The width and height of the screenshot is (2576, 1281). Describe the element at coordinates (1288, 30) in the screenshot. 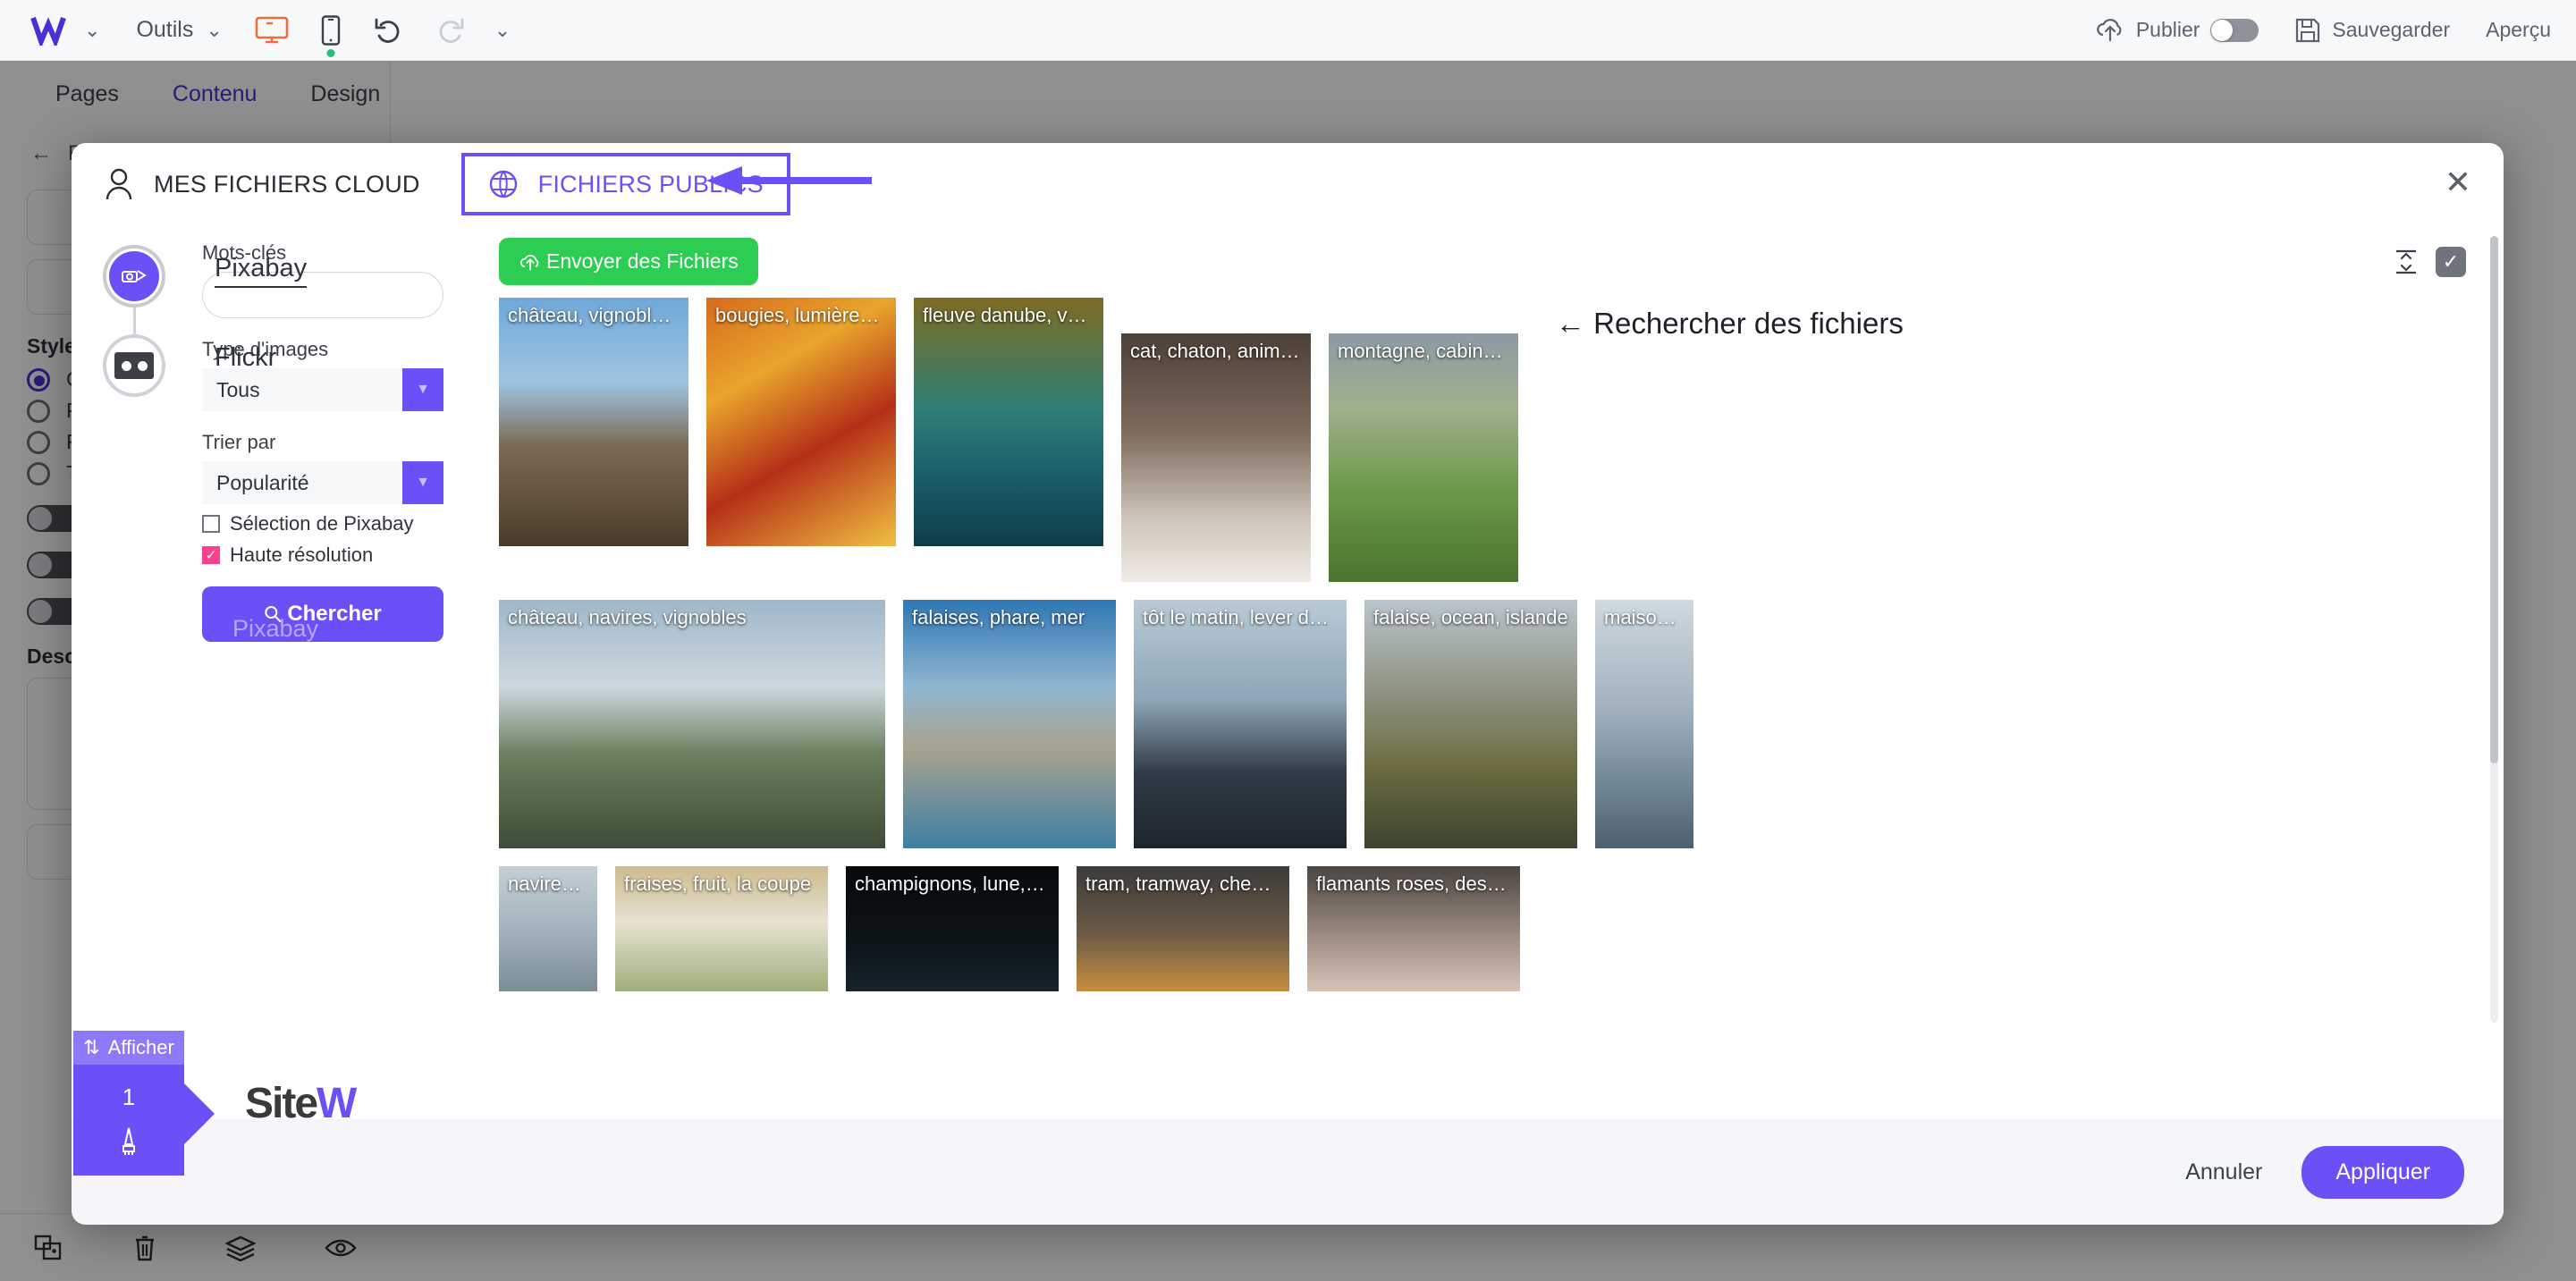

I see `top-toolbar: ⌄ Outils ⌄ ⌄ Publier Sauvegarder Aperçu` at that location.